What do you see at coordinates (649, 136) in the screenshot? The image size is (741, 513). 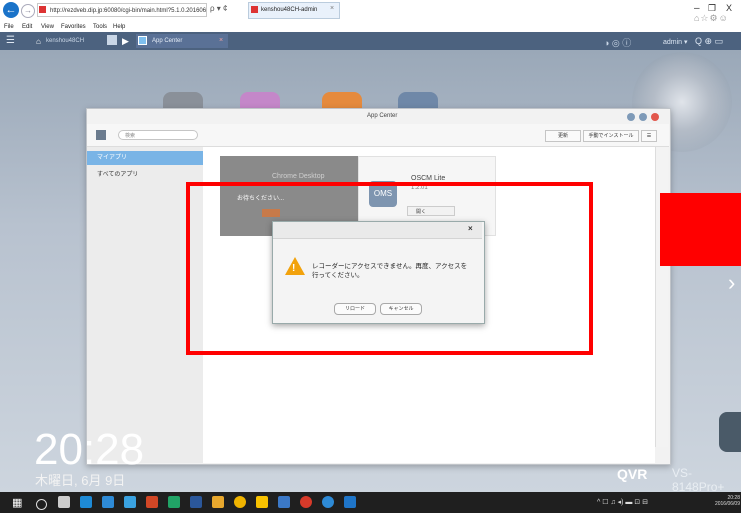 I see `settings-menu-icon: ☰` at bounding box center [649, 136].